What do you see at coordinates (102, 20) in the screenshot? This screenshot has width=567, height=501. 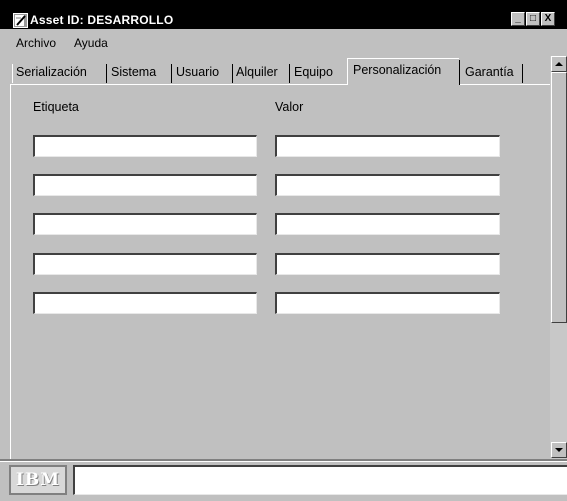 I see `window-title: Asset ID: DESARROLLO` at bounding box center [102, 20].